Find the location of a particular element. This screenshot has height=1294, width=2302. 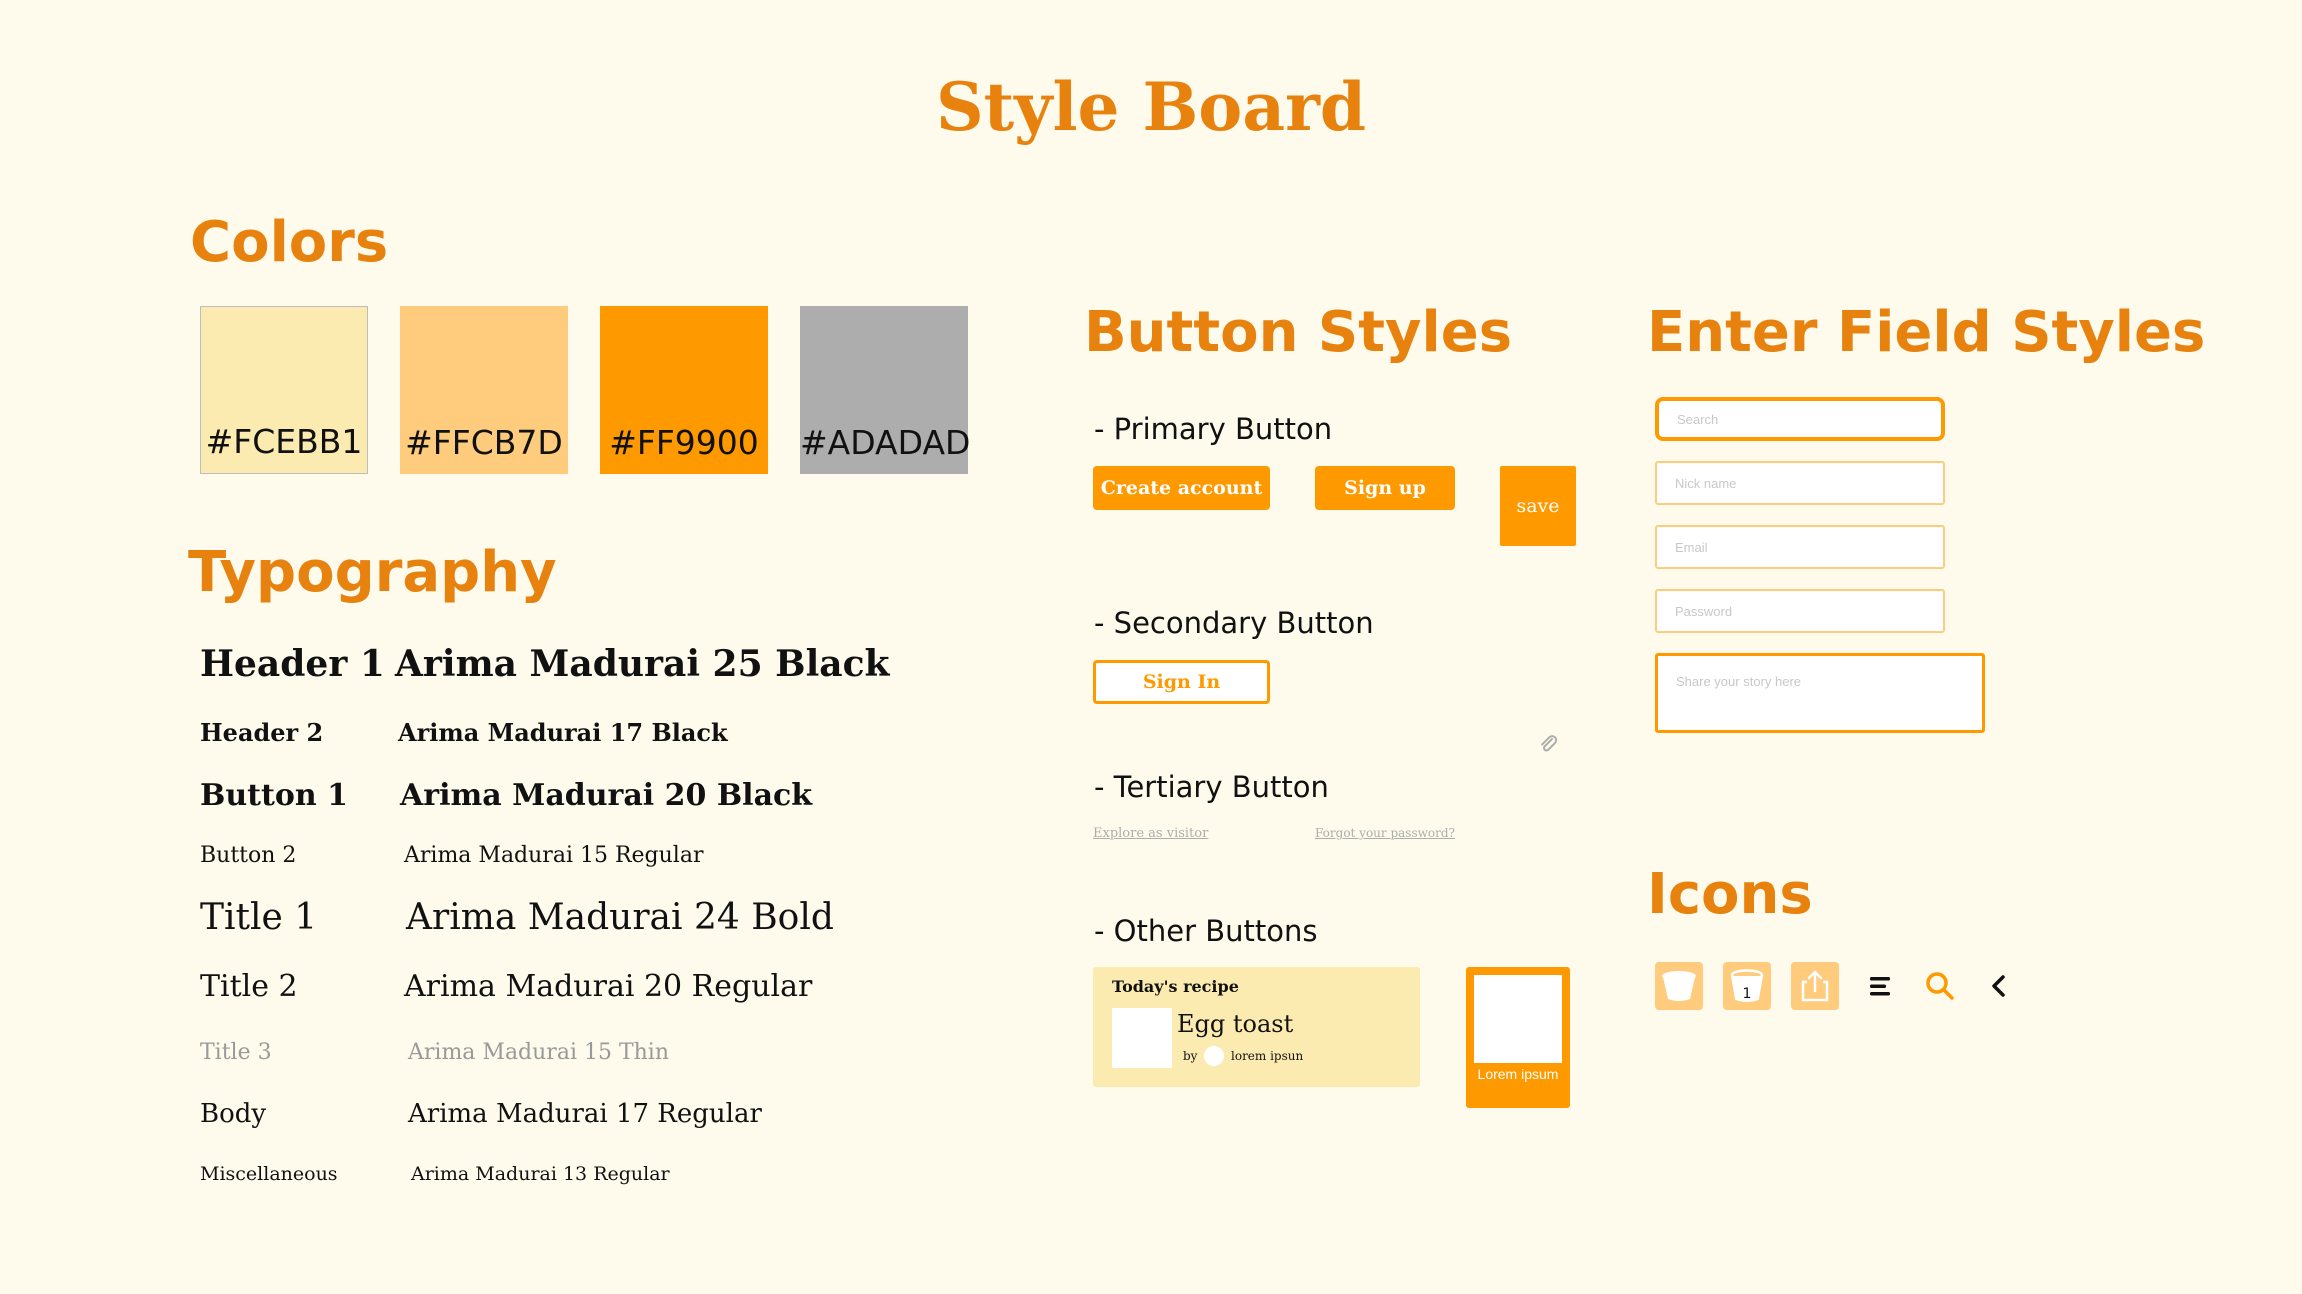

share-icon is located at coordinates (1815, 986).